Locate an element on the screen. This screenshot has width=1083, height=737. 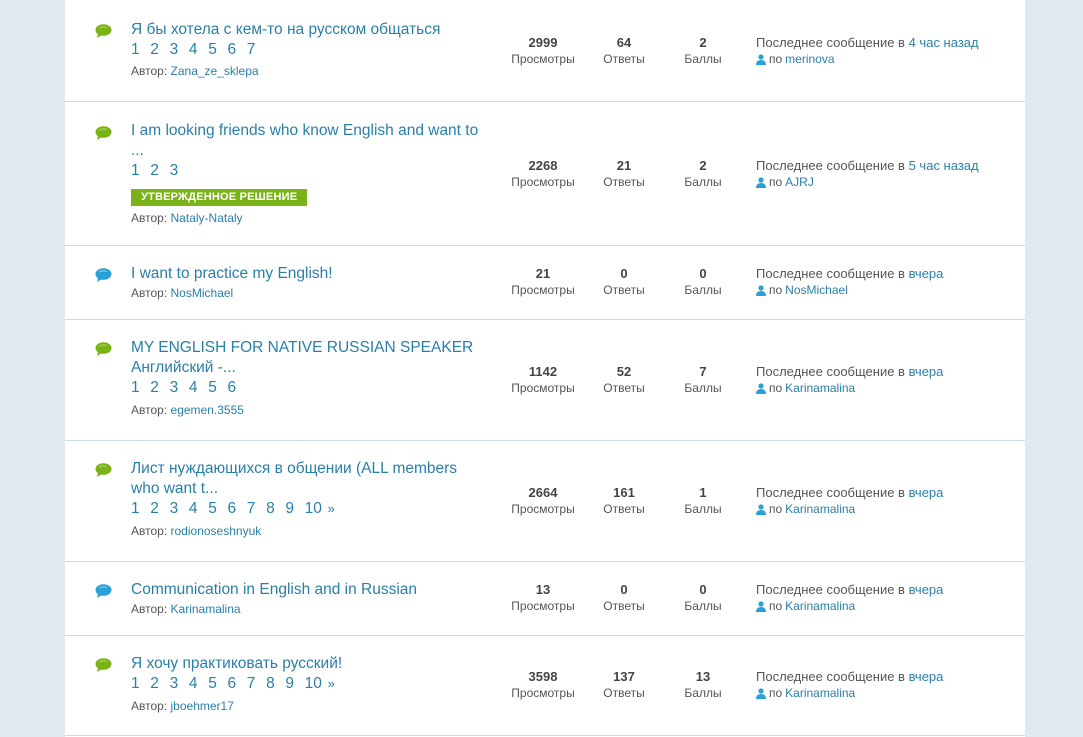
last-post-time: 4 час назад is located at coordinates (944, 42).